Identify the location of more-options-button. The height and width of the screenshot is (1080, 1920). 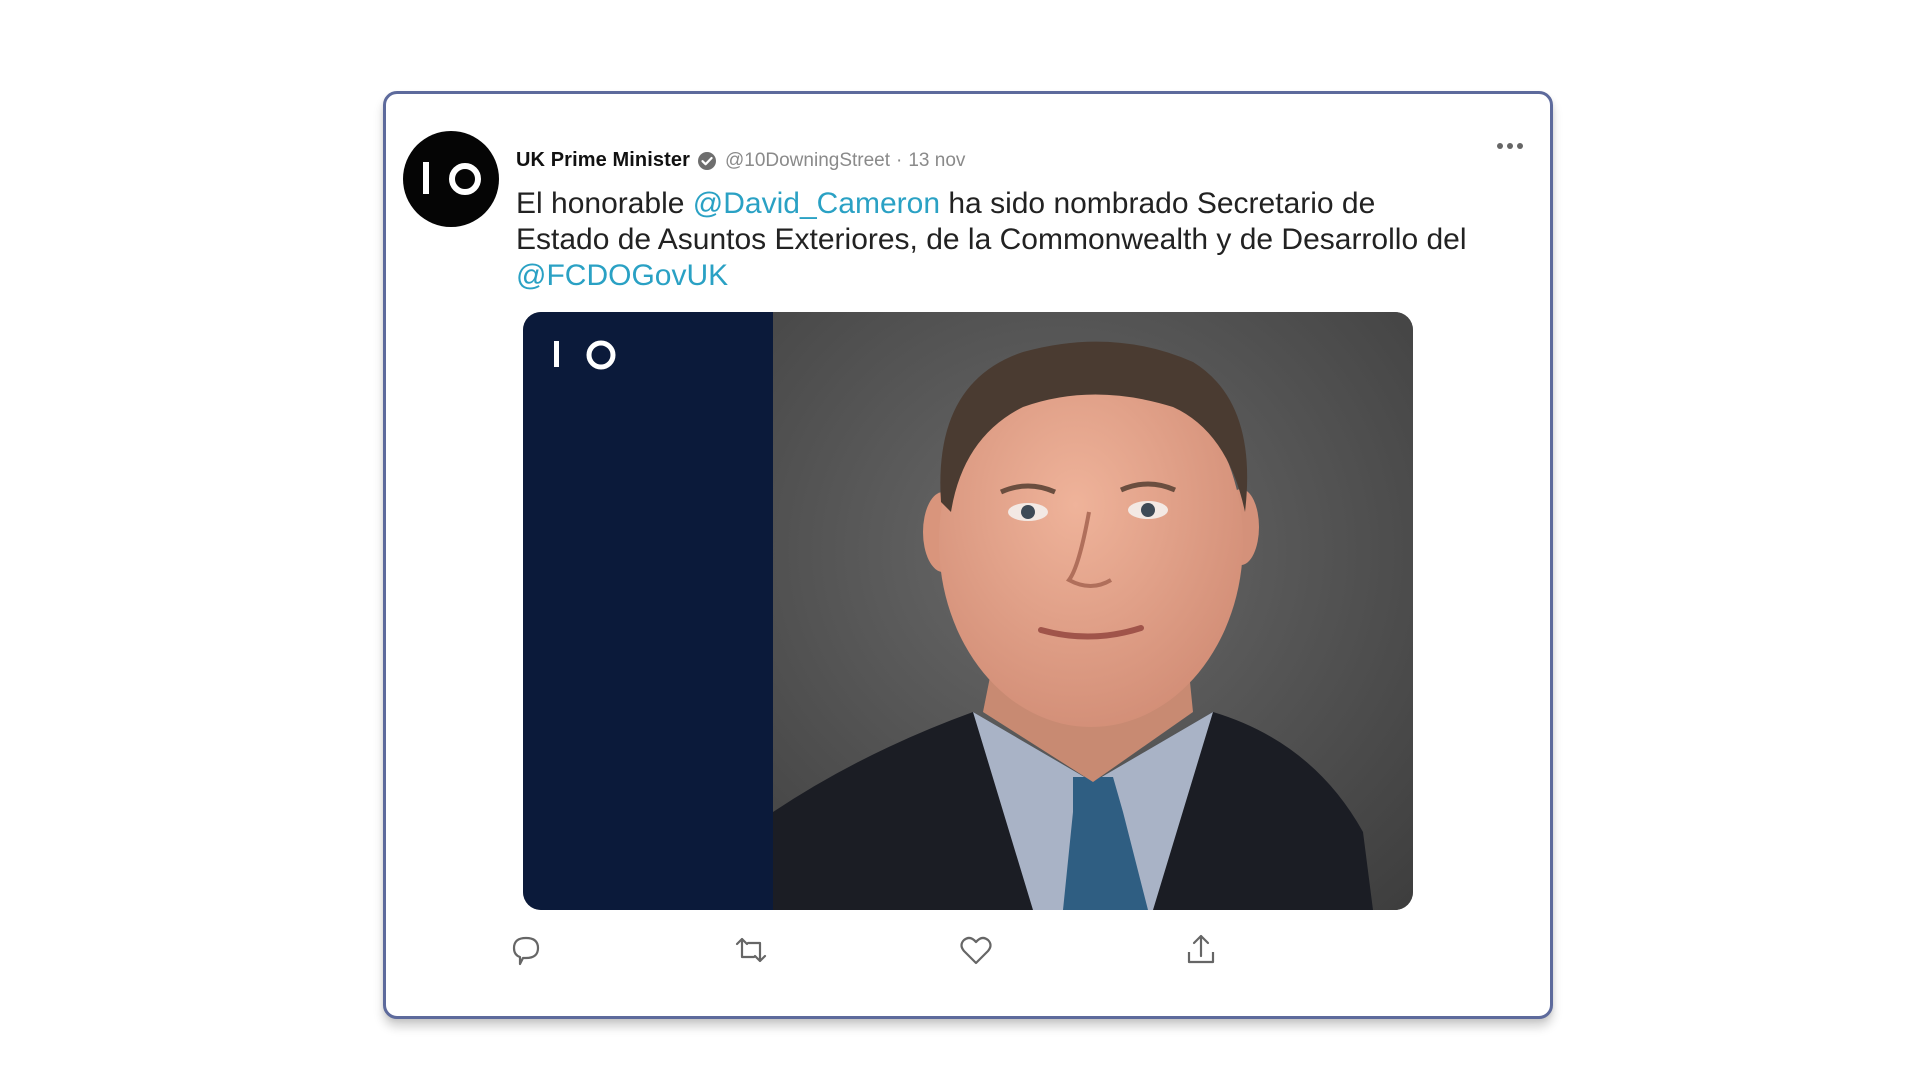
(1510, 146).